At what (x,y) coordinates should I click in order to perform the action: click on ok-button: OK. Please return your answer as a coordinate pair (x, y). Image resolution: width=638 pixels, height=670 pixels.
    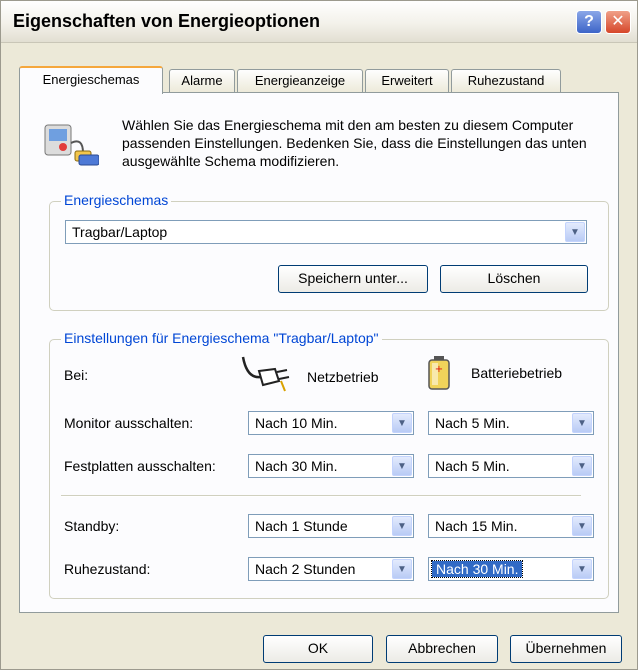
    Looking at the image, I should click on (318, 649).